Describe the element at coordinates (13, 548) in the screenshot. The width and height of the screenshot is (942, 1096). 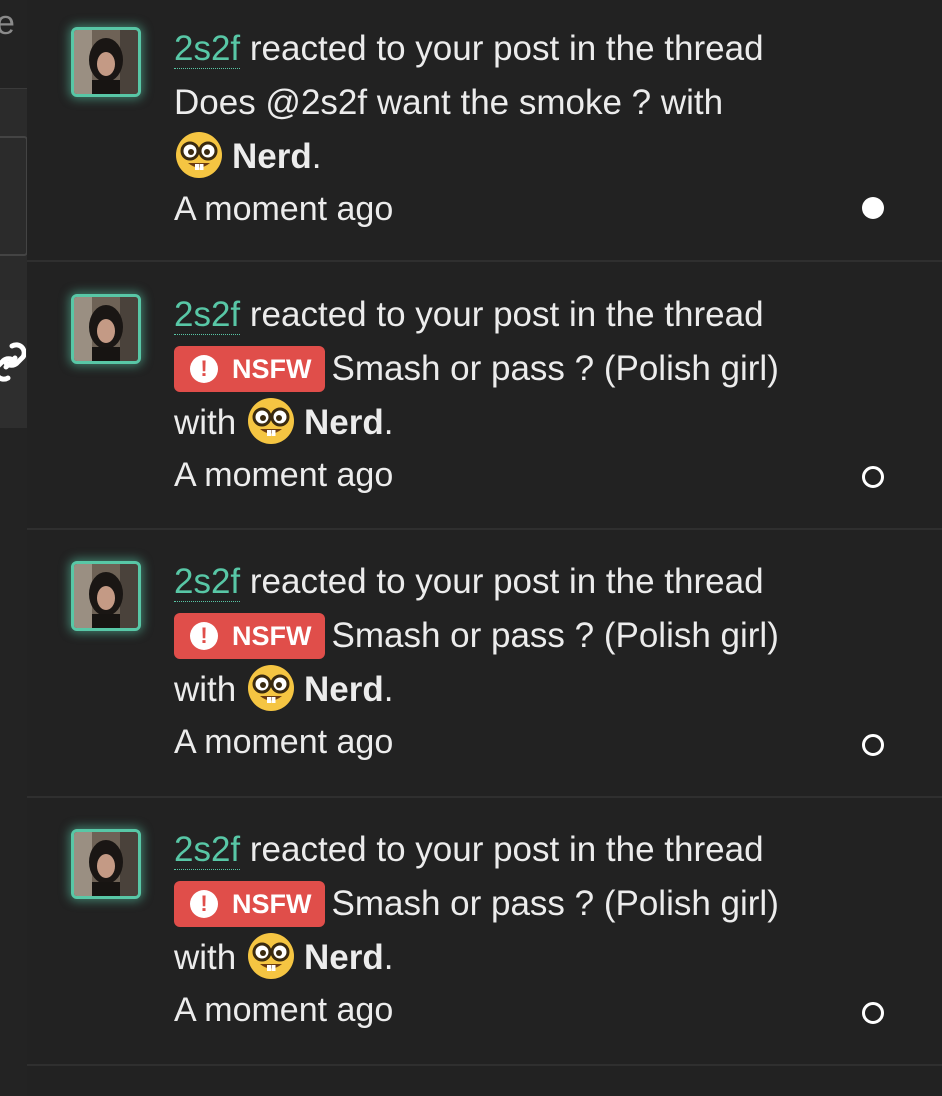
I see `left-sidebar-fragment: e` at that location.